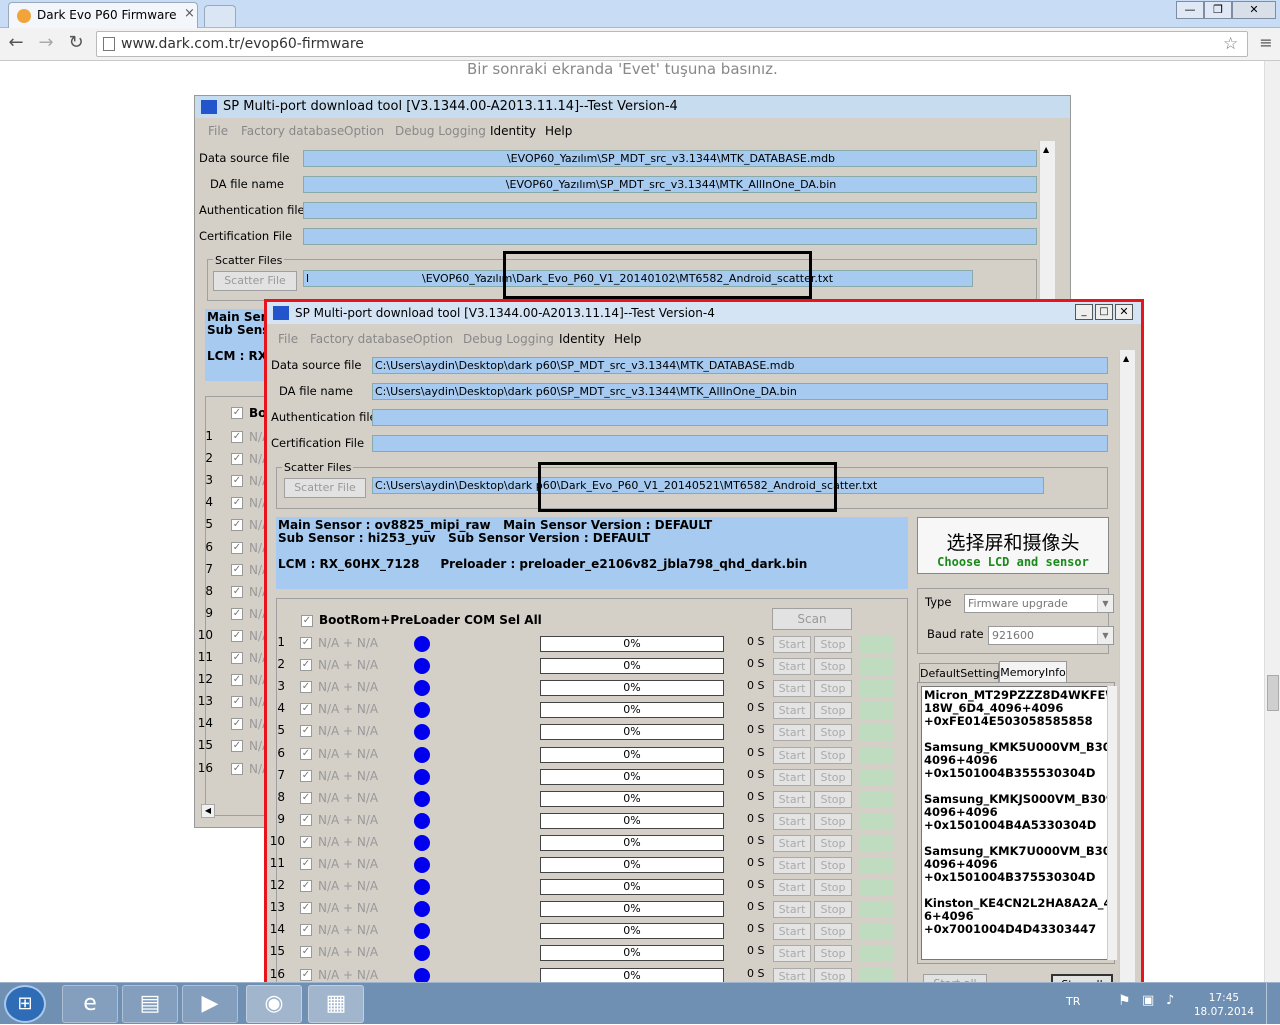  Describe the element at coordinates (307, 621) in the screenshot. I see `select-all-checkbox: ✓` at that location.